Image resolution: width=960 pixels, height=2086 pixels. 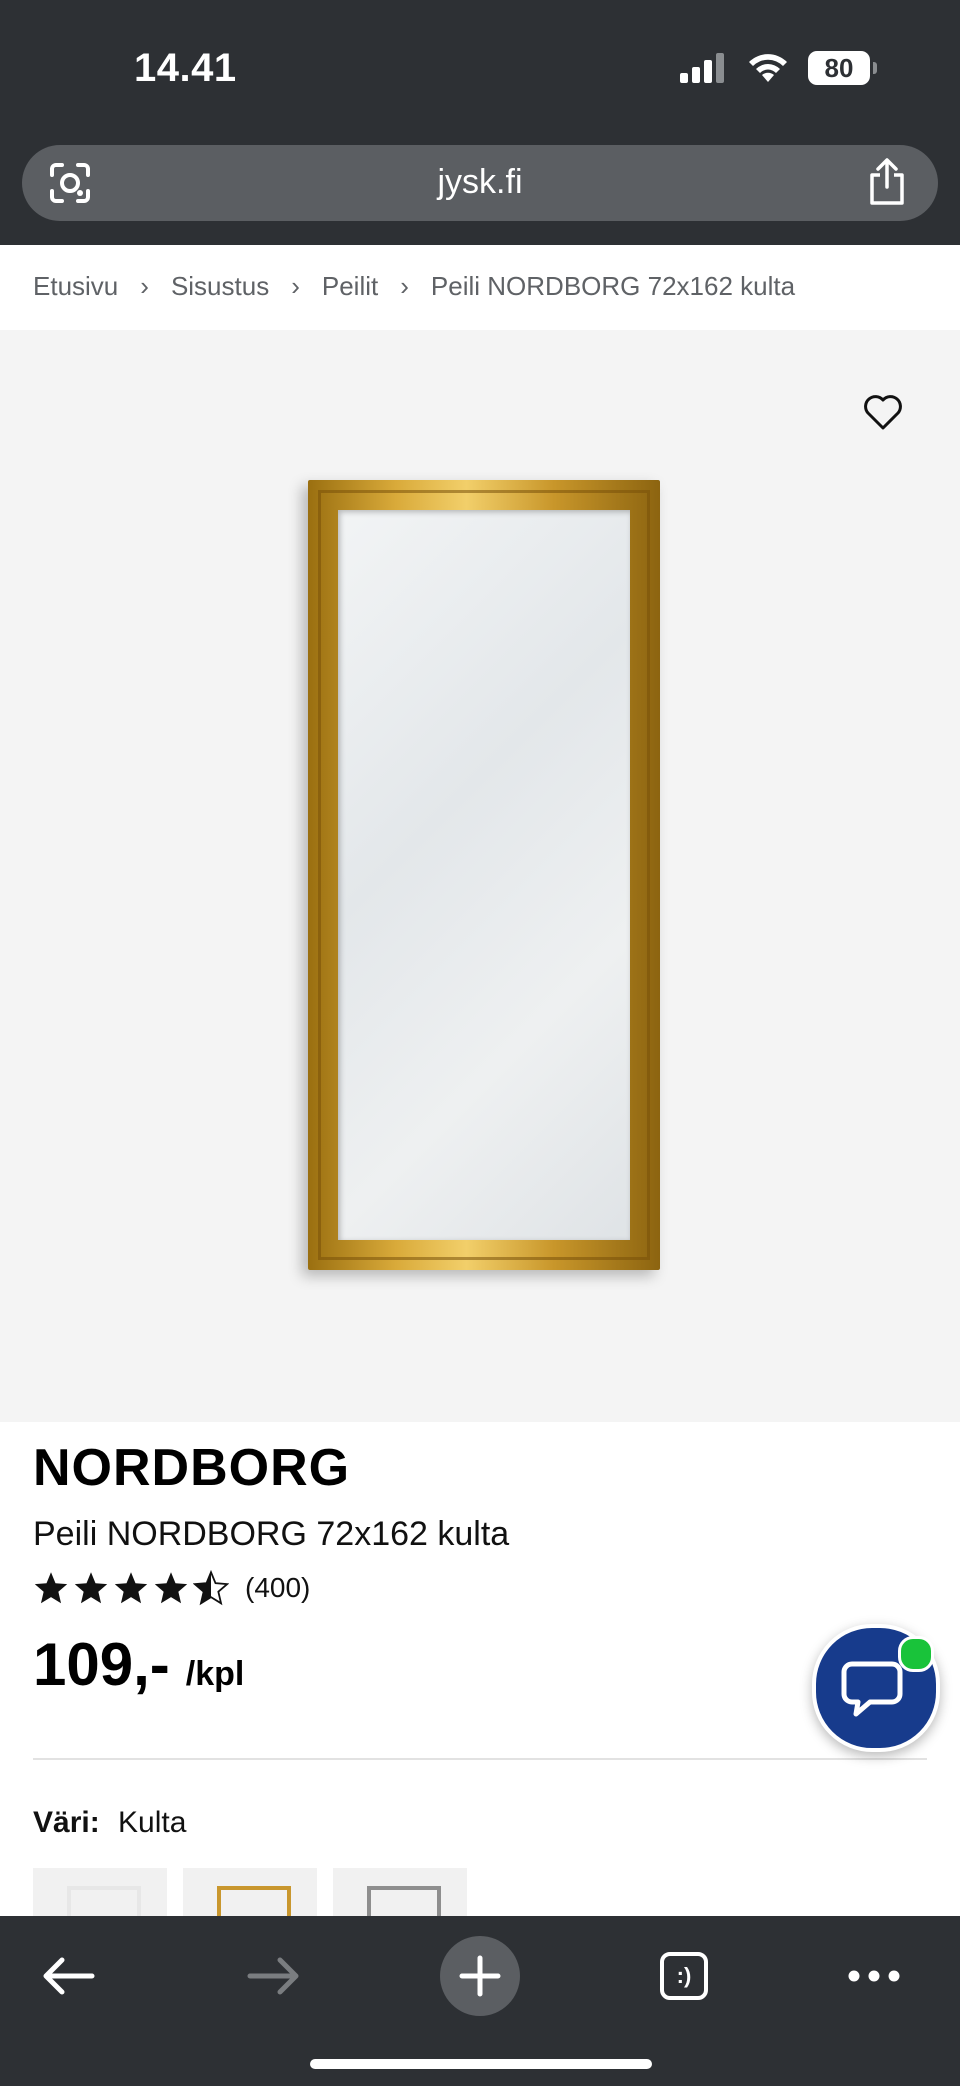 I want to click on product-brand: NORDBORG, so click(x=192, y=1468).